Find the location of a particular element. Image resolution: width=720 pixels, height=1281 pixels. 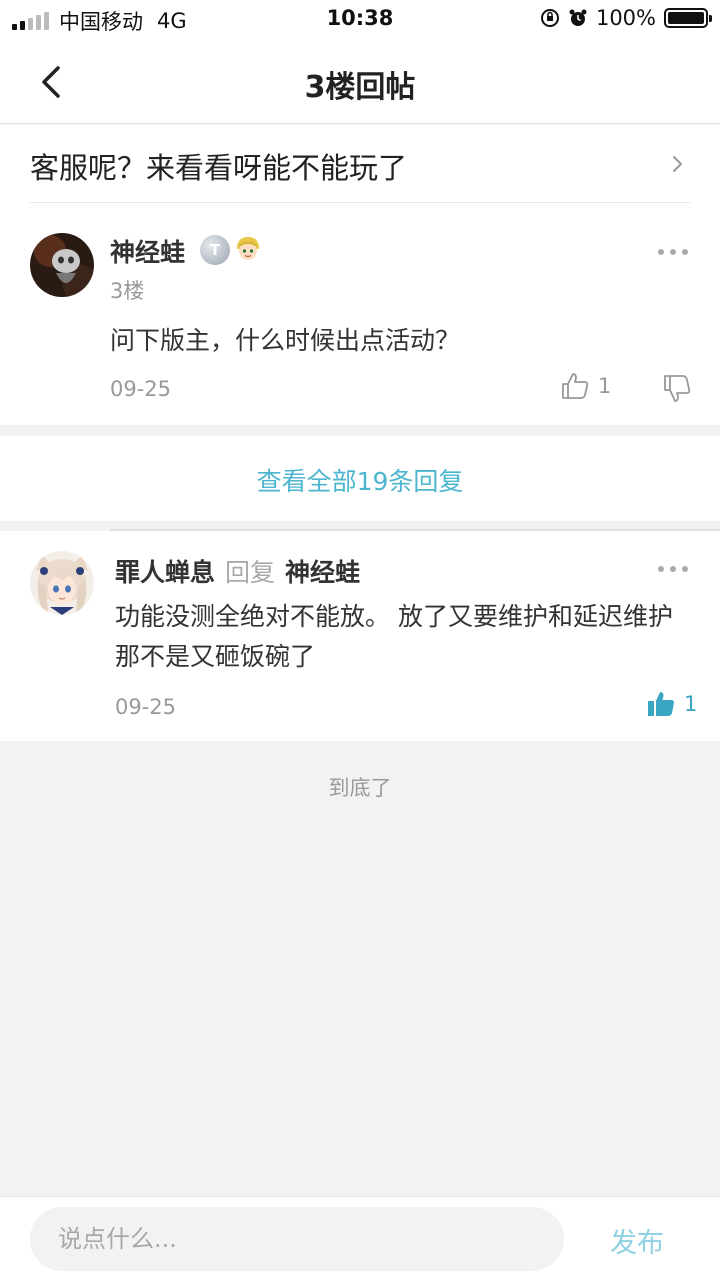

level-badge-icon: T is located at coordinates (215, 250).